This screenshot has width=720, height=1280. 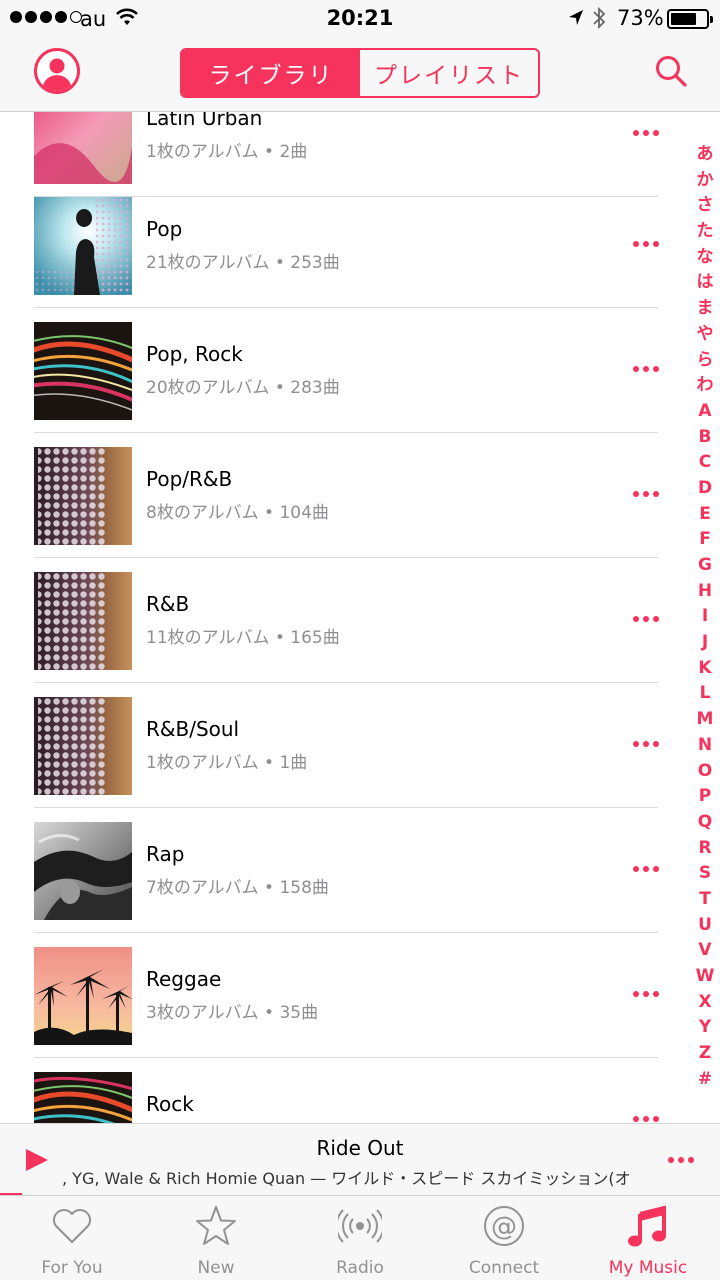 I want to click on index-letter: H, so click(x=705, y=592).